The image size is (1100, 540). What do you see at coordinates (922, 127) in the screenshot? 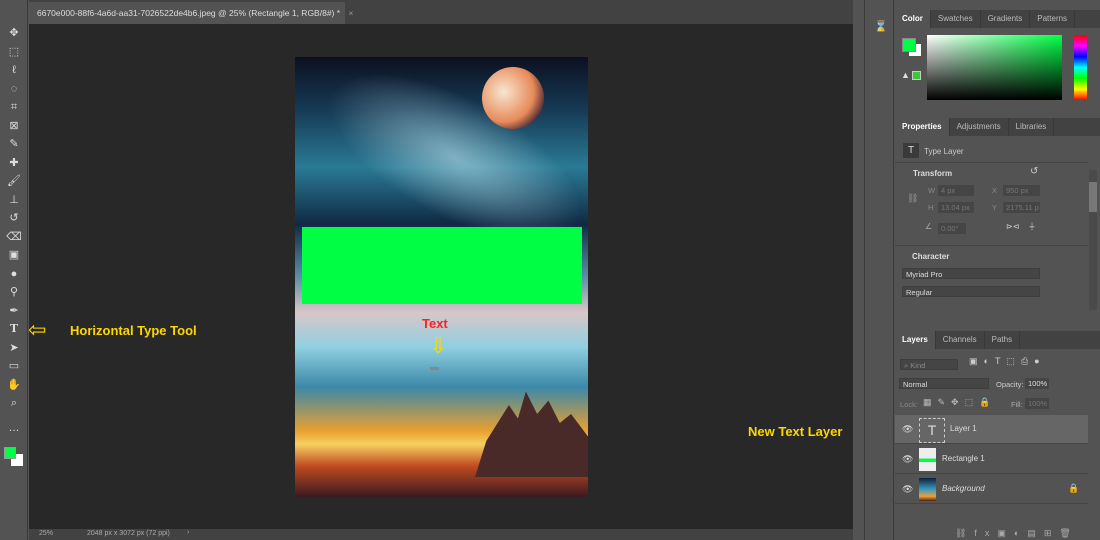
I see `tab-properties: Properties` at bounding box center [922, 127].